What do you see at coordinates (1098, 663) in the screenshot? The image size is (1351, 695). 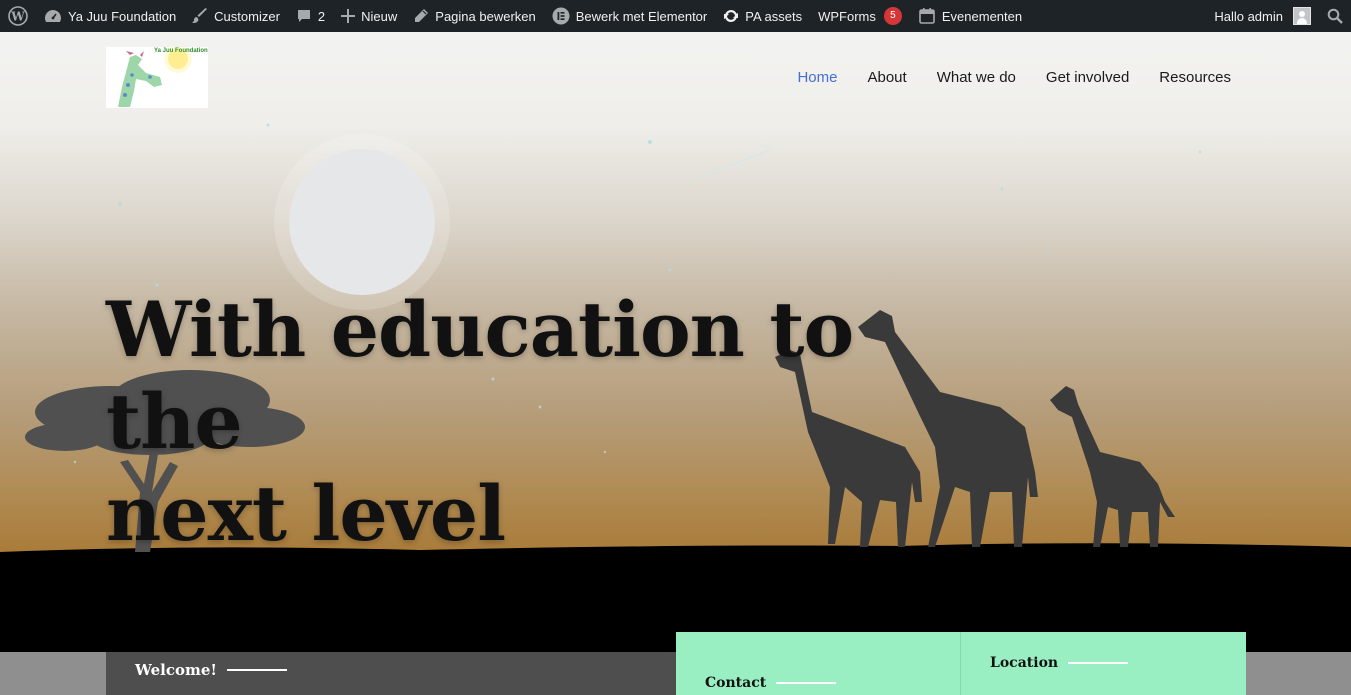 I see `location-divider-line` at bounding box center [1098, 663].